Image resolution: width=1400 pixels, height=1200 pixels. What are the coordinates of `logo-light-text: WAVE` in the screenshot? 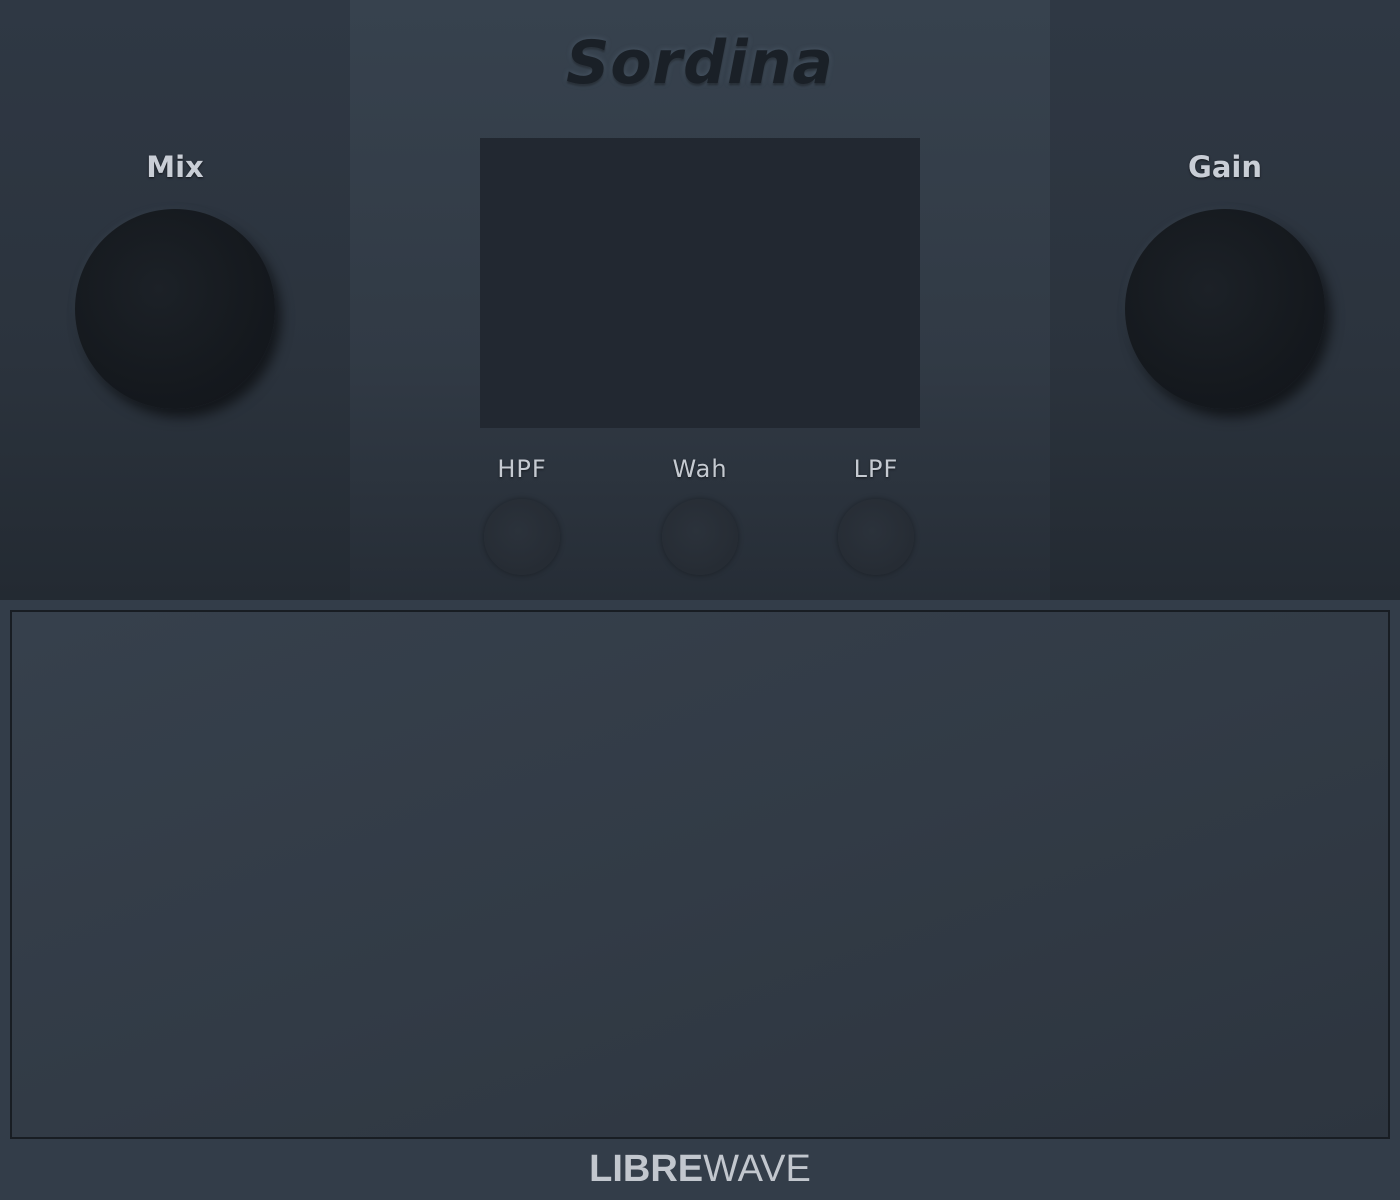 It's located at (757, 1169).